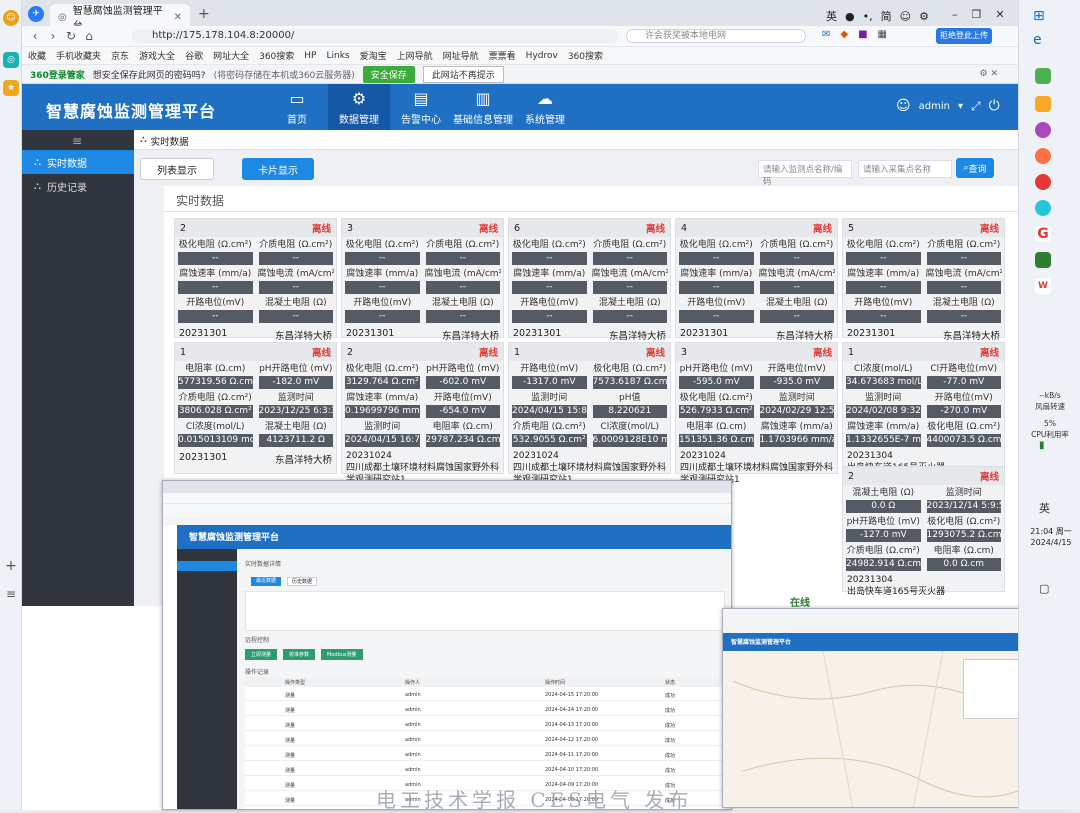 The height and width of the screenshot is (813, 1080). Describe the element at coordinates (415, 55) in the screenshot. I see `bookmark-item: 上网导航` at that location.